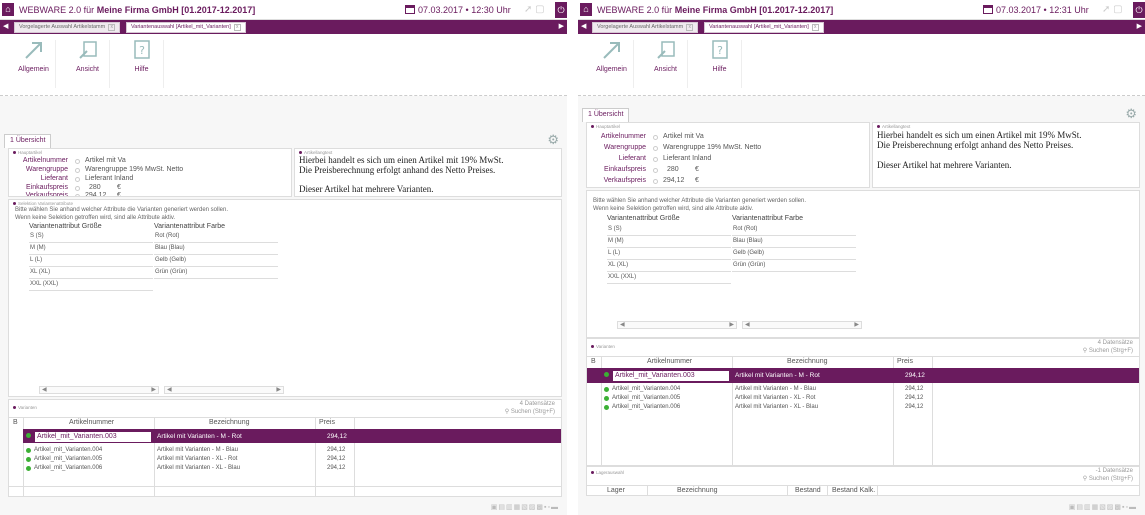  I want to click on tab-label: Vorgelagerte Auswahl Artikelstamm, so click(62, 27).